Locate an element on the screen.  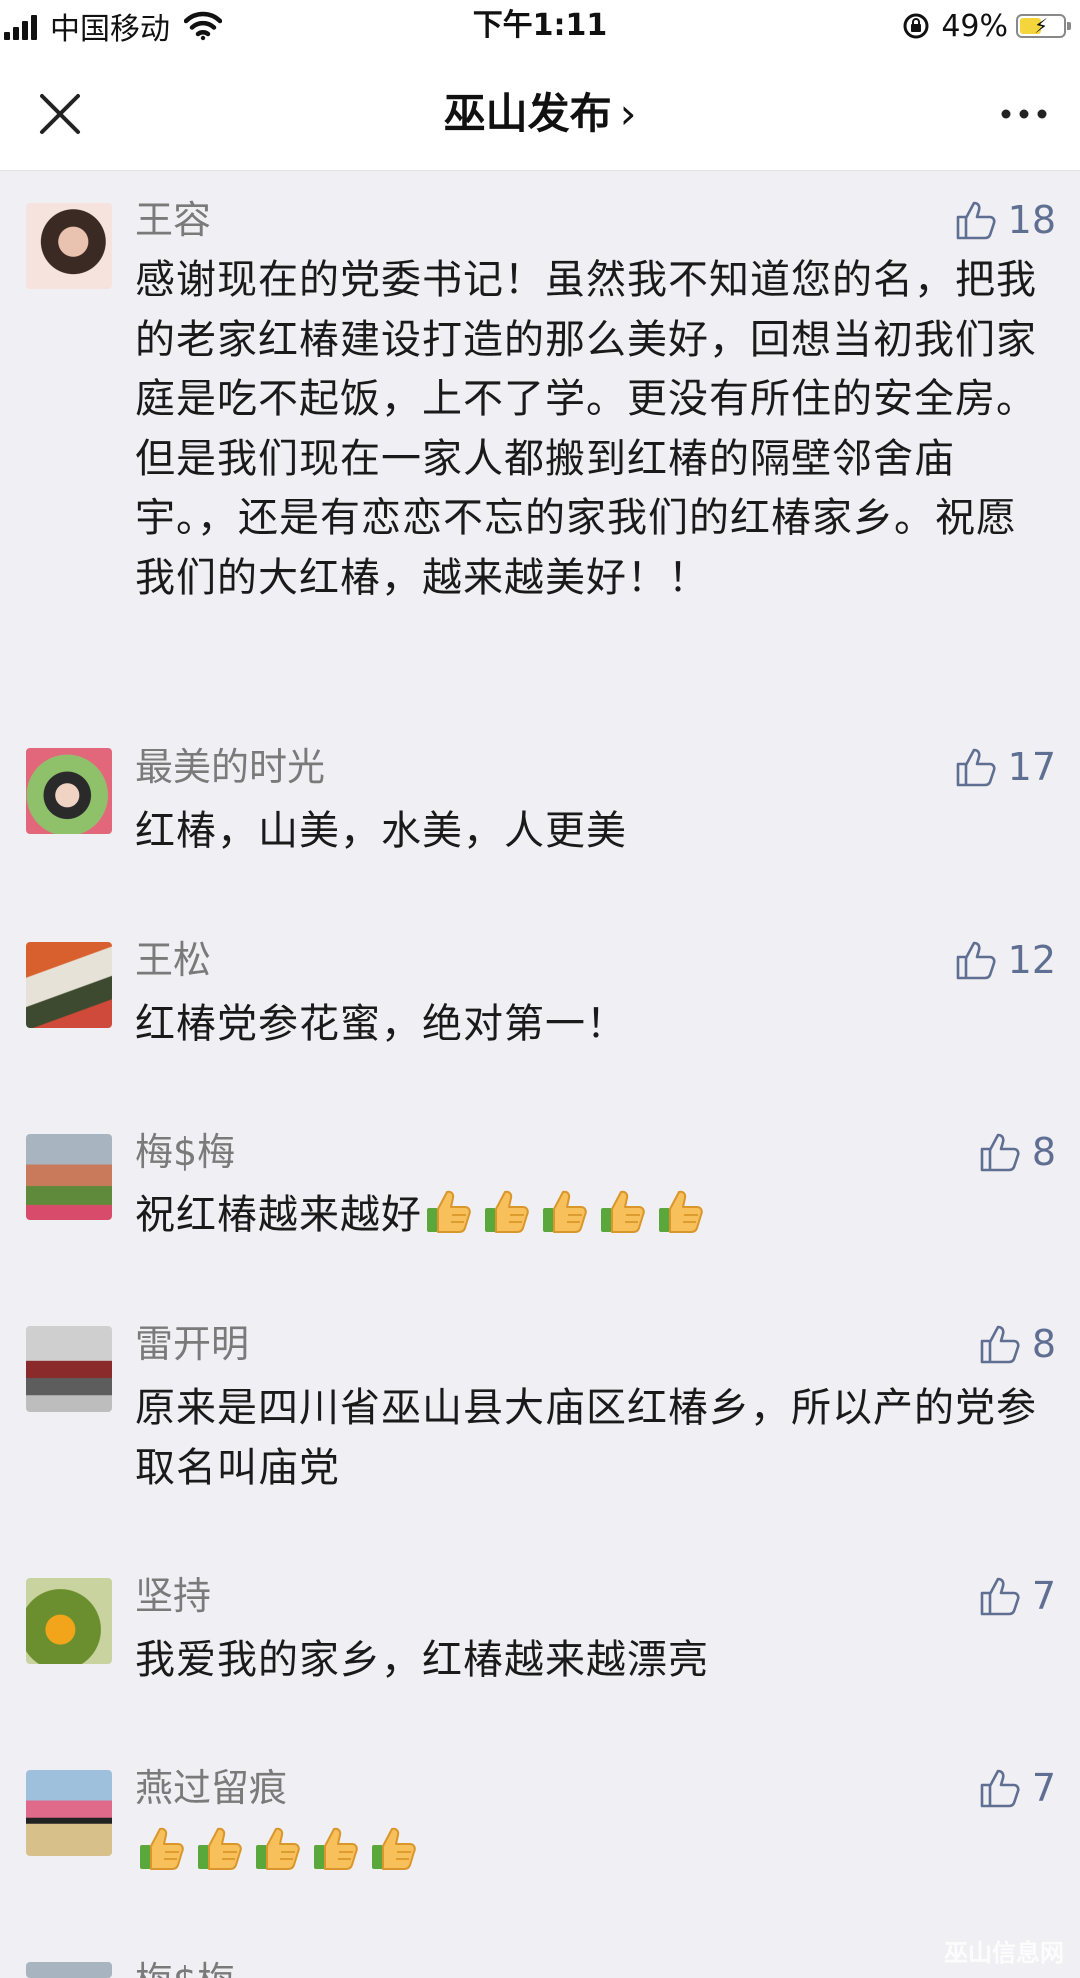
nav-bar: 巫山发布 › is located at coordinates (540, 114).